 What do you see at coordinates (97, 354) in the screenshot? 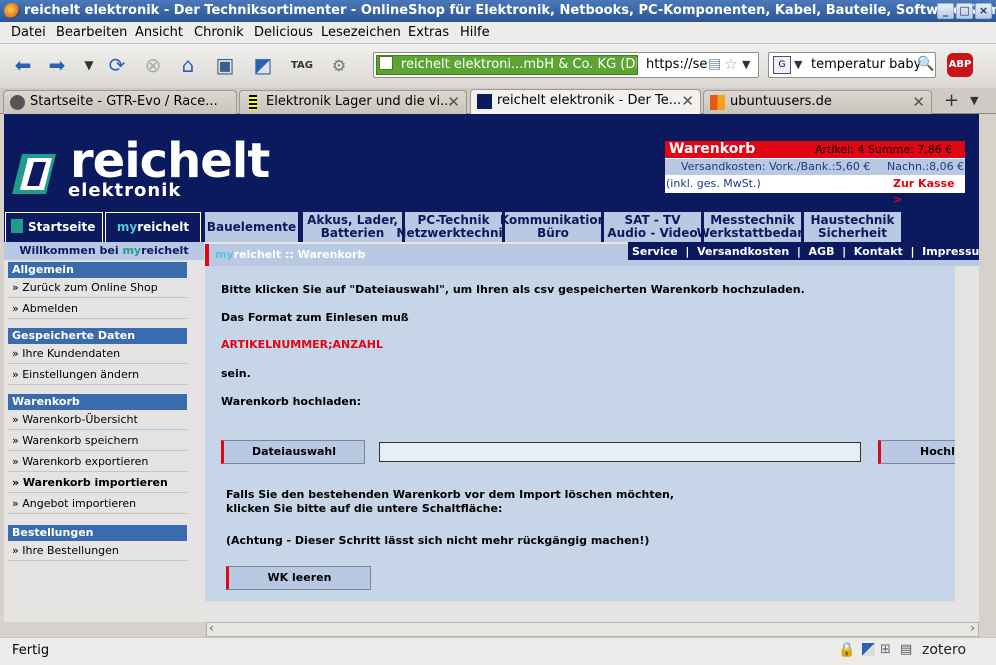
I see `sidebar-item-kundendaten: » Ihre Kundendaten` at bounding box center [97, 354].